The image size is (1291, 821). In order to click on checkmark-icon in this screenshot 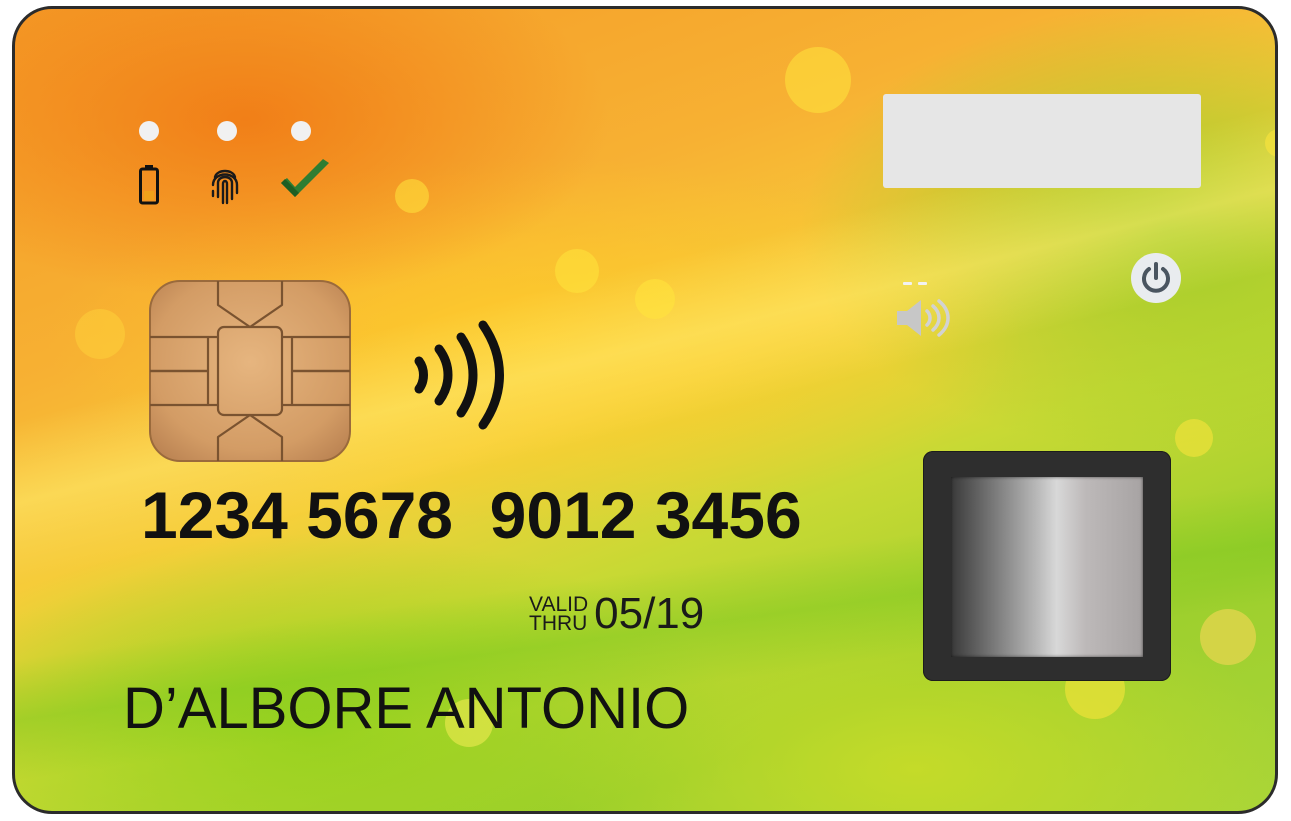, I will do `click(305, 182)`.